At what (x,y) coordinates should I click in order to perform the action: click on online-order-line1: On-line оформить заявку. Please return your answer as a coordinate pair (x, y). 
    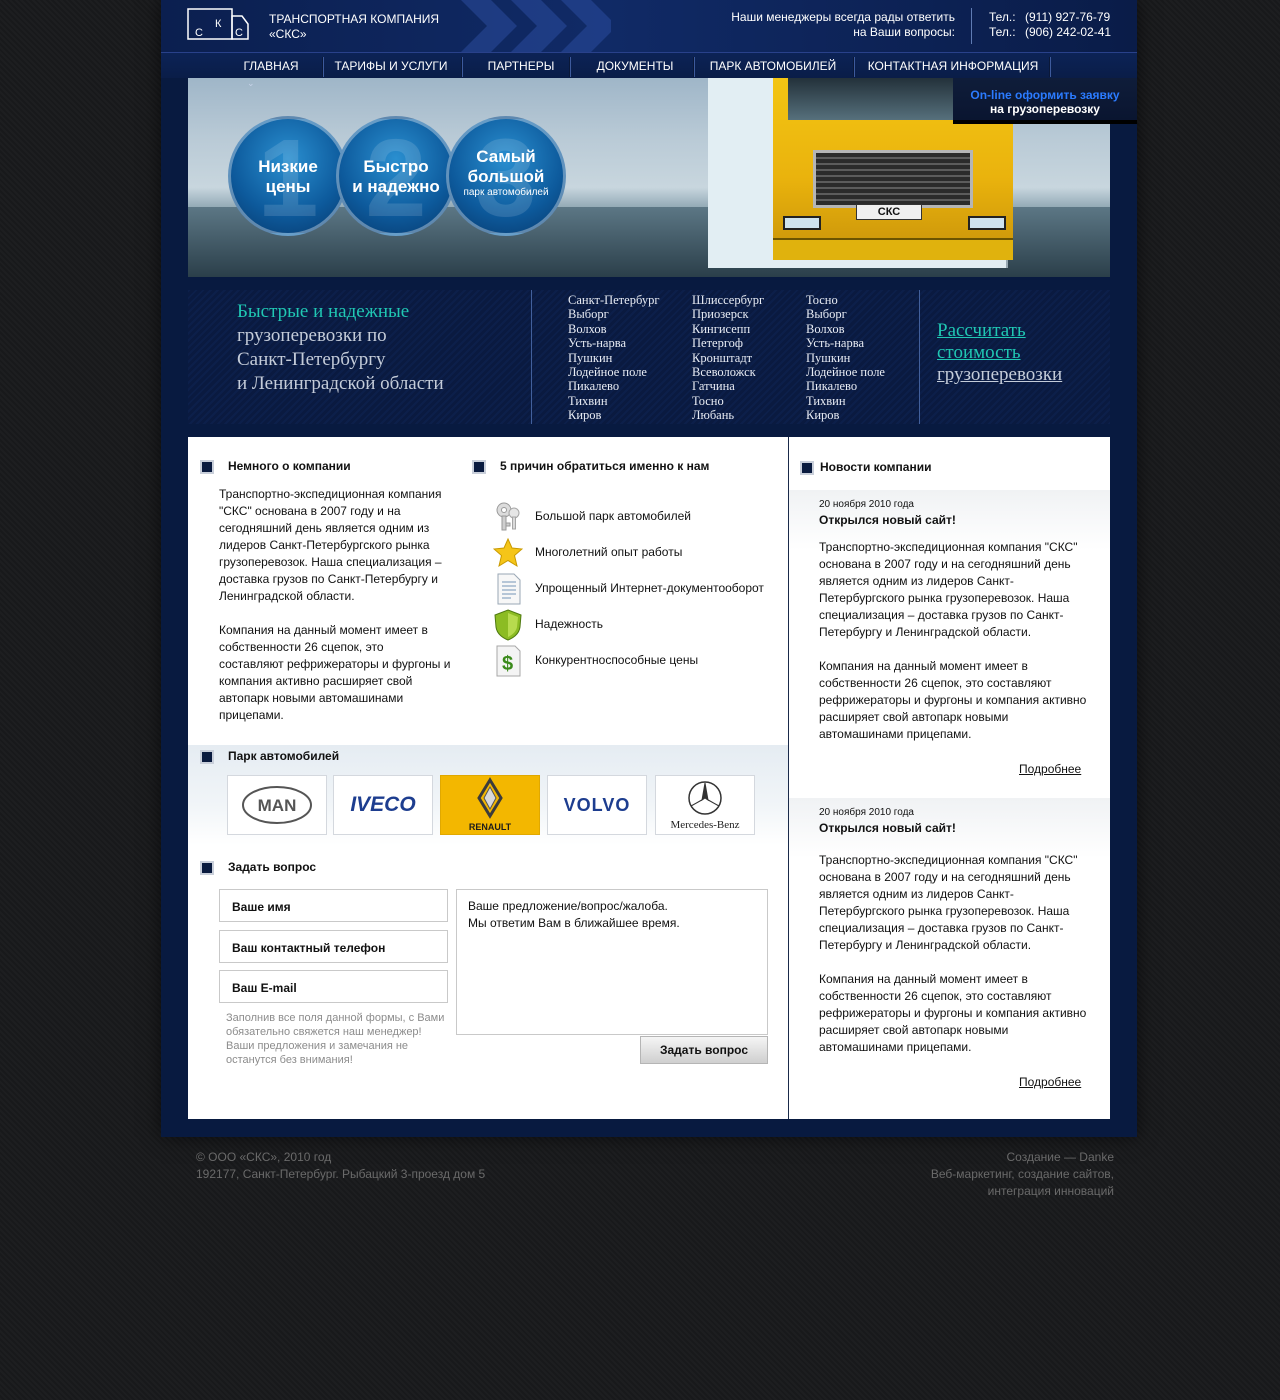
    Looking at the image, I should click on (1045, 95).